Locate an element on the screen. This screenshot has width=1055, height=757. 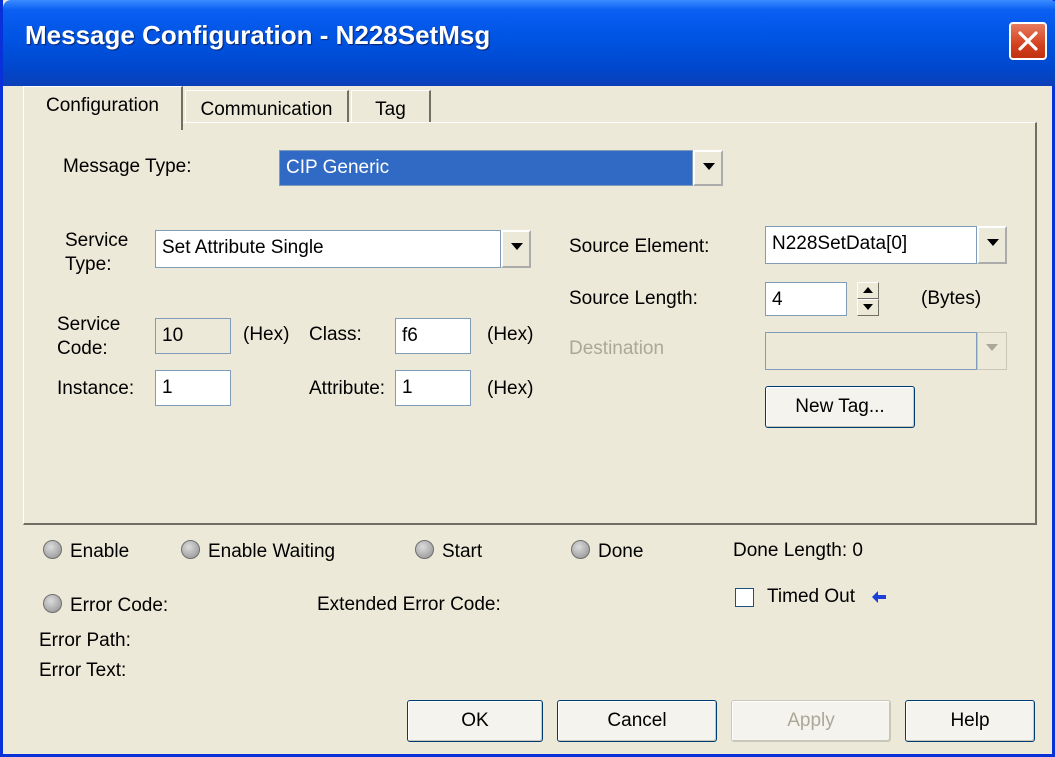
enable-waiting-label: Enable Waiting is located at coordinates (272, 551).